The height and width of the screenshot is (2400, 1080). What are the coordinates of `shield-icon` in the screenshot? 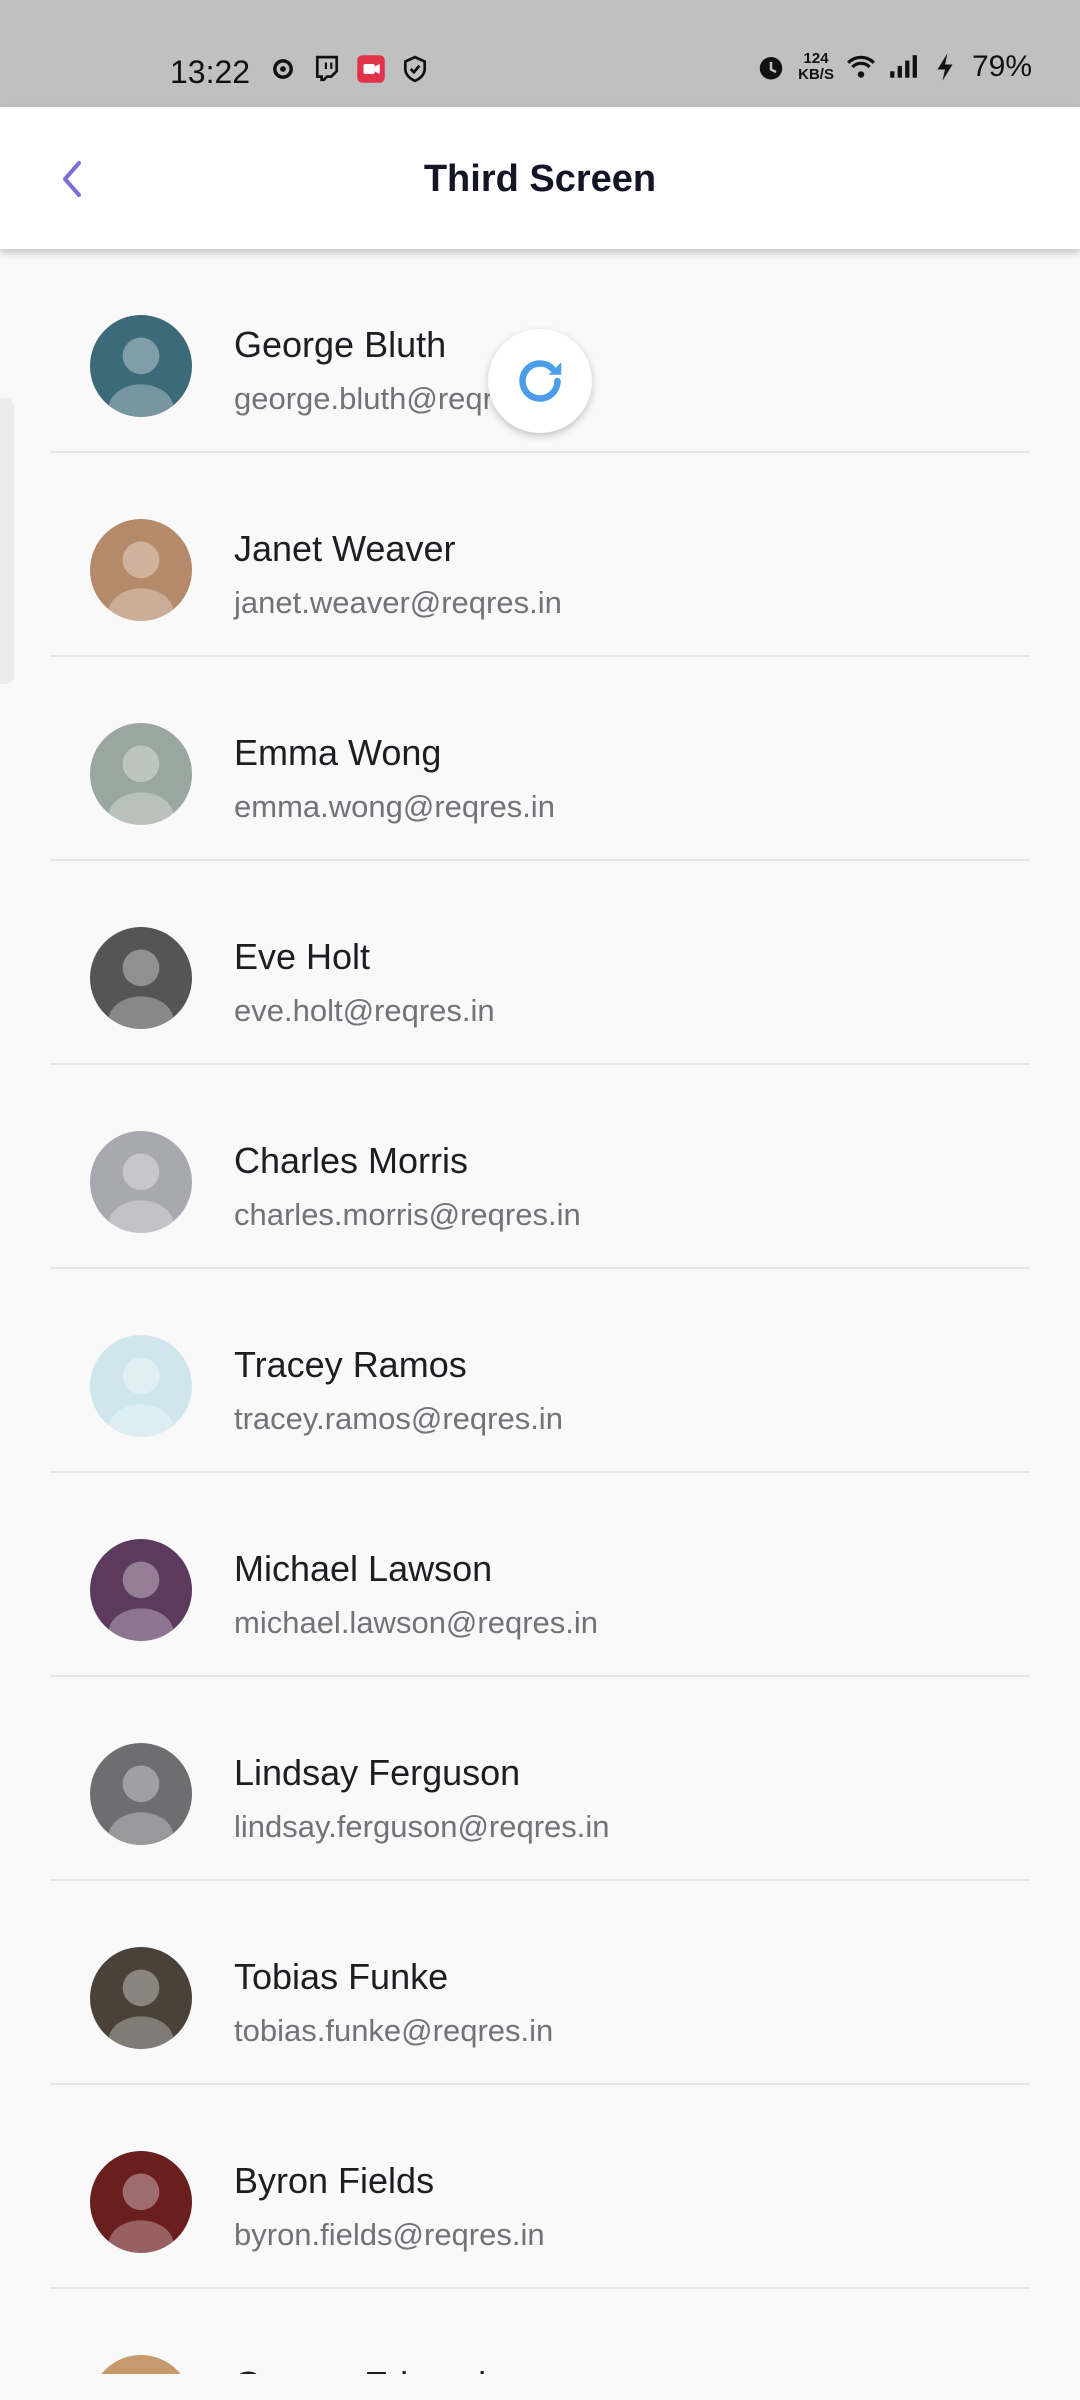 It's located at (415, 69).